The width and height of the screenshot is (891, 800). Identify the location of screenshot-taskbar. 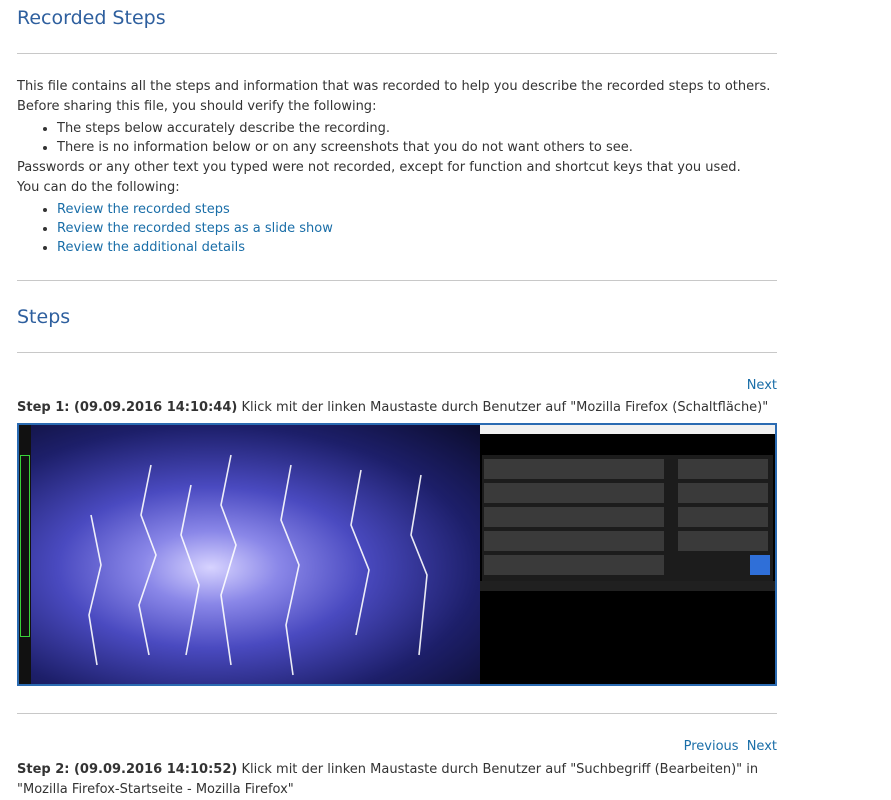
(25, 554).